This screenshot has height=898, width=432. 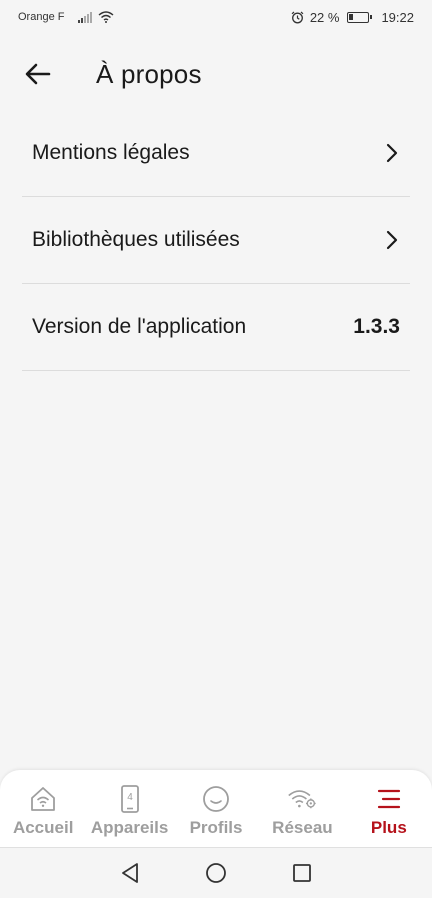 What do you see at coordinates (85, 17) in the screenshot?
I see `signal-icon` at bounding box center [85, 17].